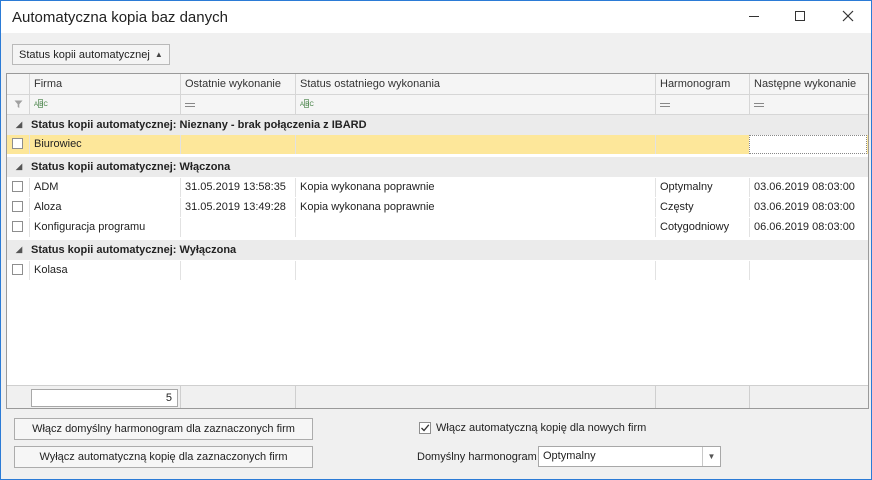  Describe the element at coordinates (84, 54) in the screenshot. I see `group-button-label: Status kopii automatycznej` at that location.